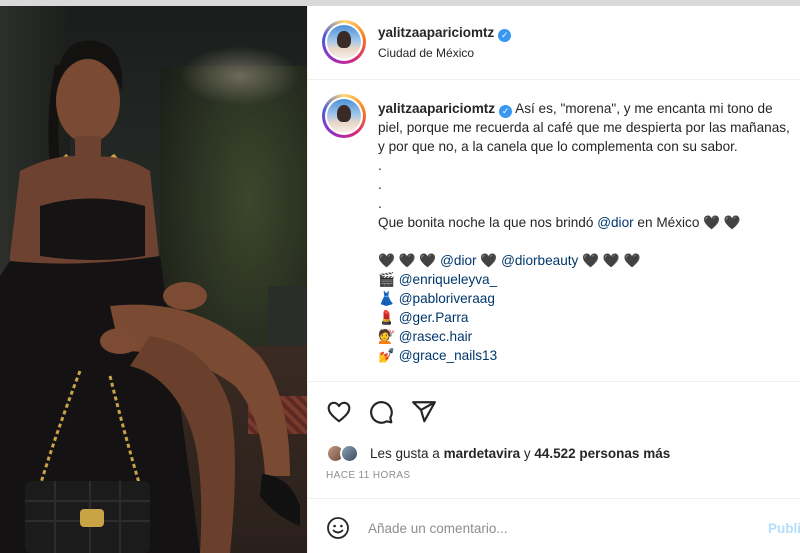  I want to click on share-paper-plane-icon, so click(424, 412).